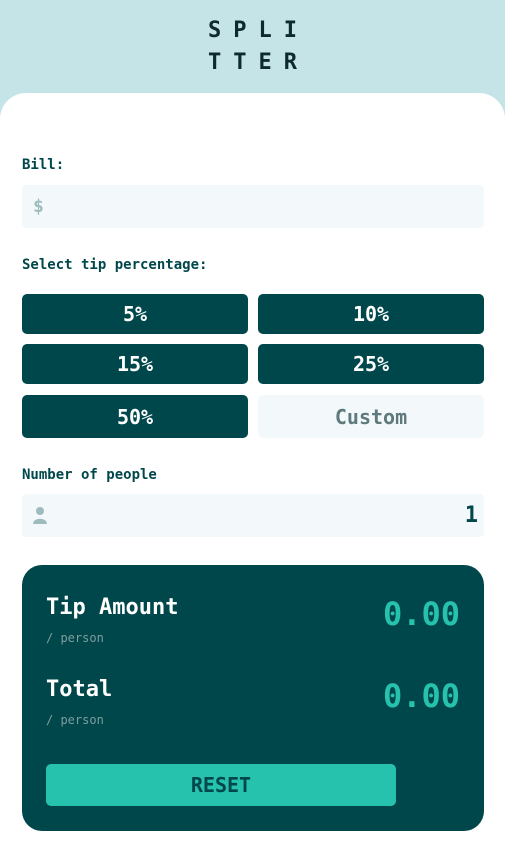 The image size is (505, 852). I want to click on tip-amount-value: 0.00, so click(421, 614).